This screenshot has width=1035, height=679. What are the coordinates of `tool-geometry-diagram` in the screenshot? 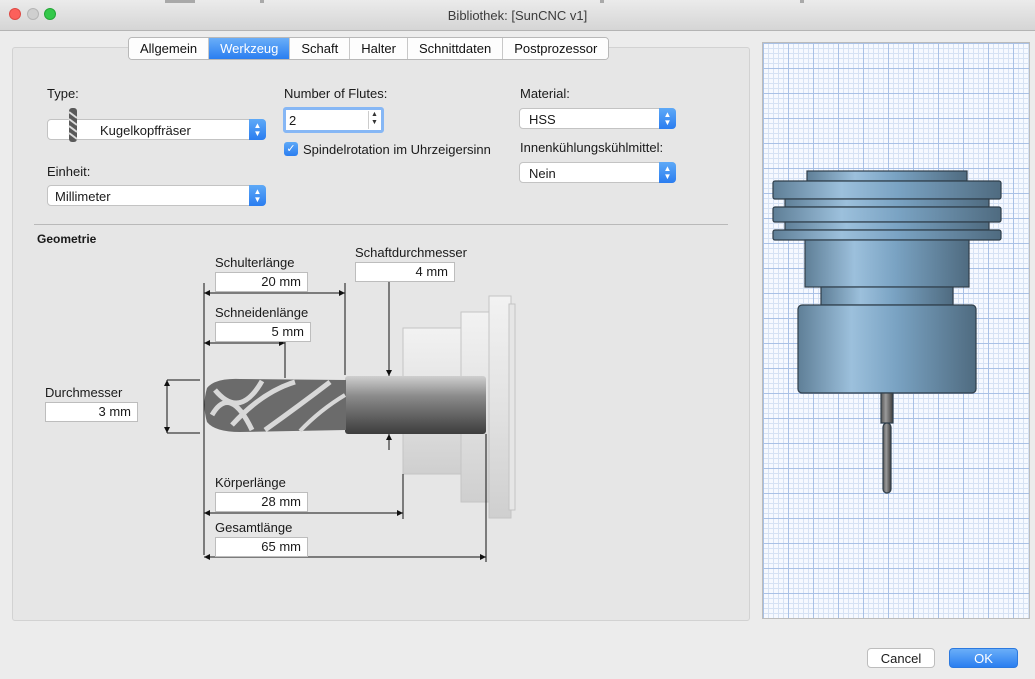 It's located at (340, 421).